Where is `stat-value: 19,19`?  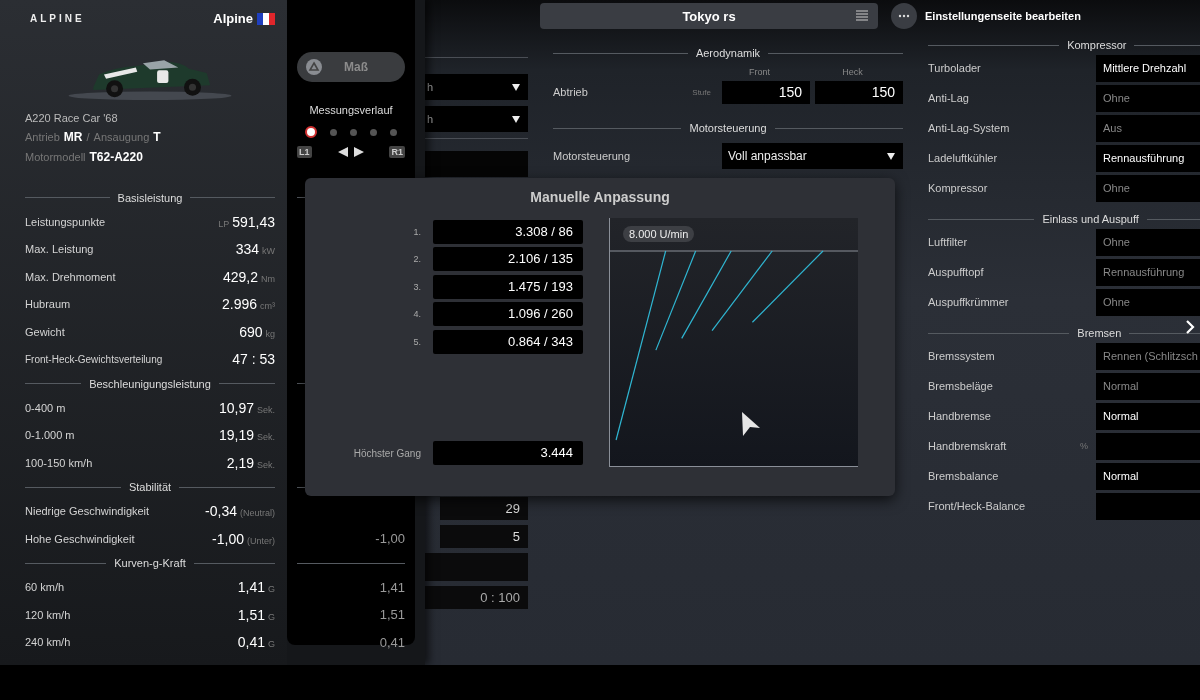 stat-value: 19,19 is located at coordinates (236, 435).